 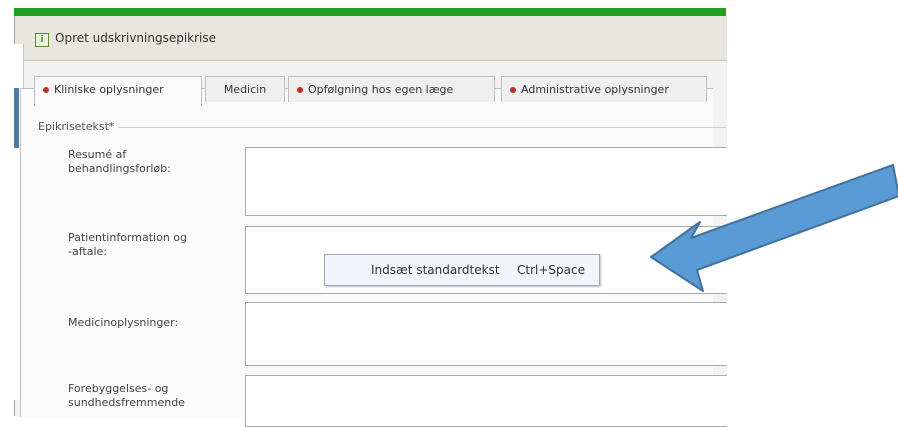 What do you see at coordinates (774, 228) in the screenshot?
I see `pointer-arrow-icon` at bounding box center [774, 228].